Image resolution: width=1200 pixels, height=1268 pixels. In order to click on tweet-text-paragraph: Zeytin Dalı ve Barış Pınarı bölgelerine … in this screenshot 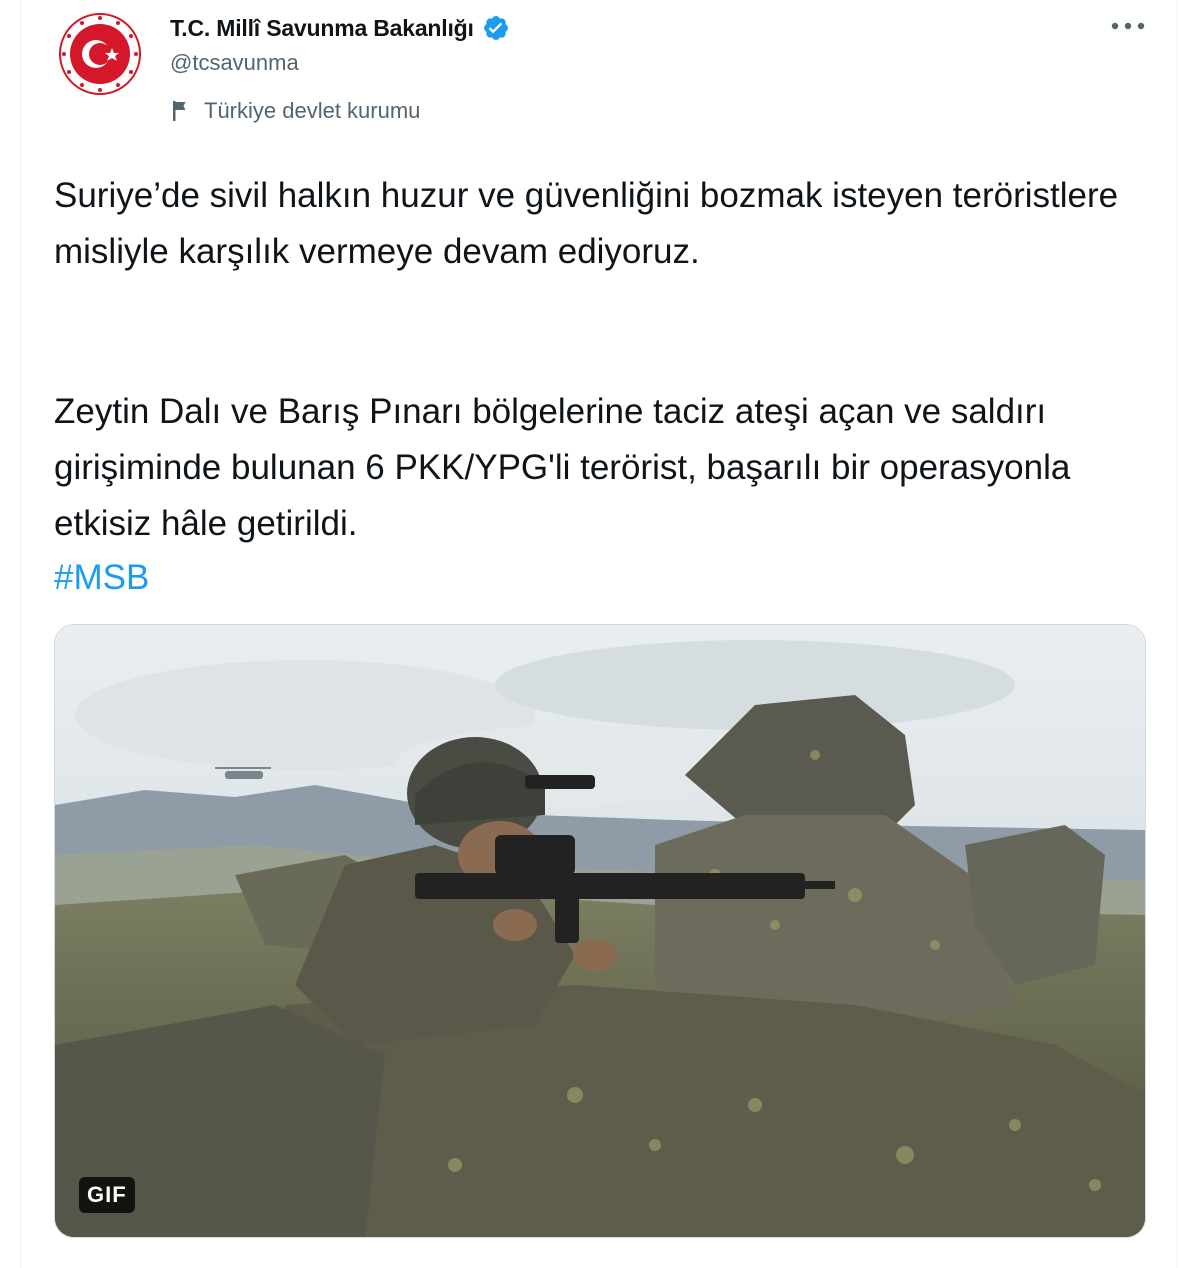, I will do `click(562, 467)`.